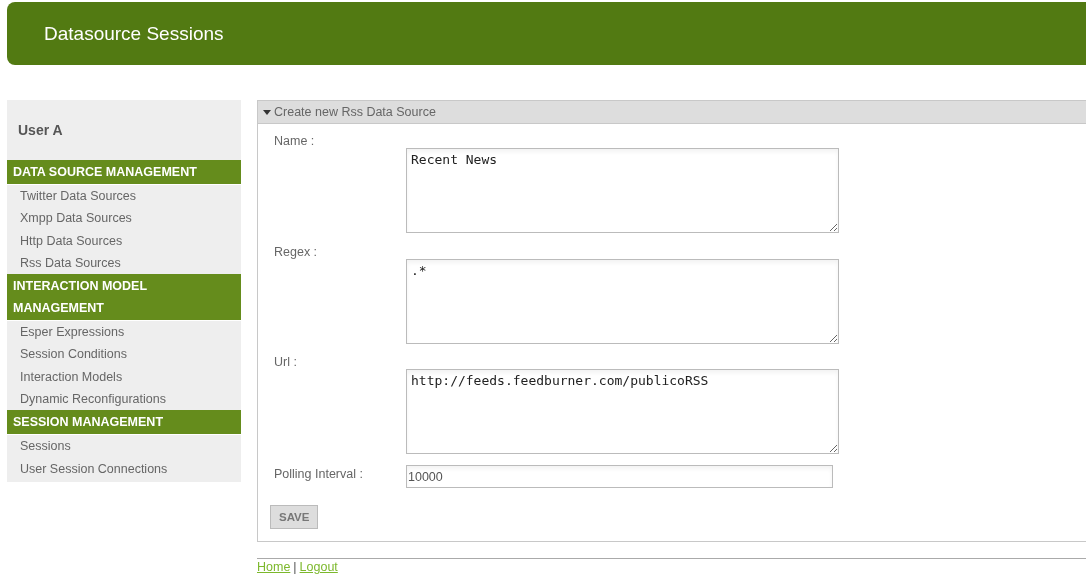 This screenshot has width=1086, height=580. Describe the element at coordinates (124, 263) in the screenshot. I see `sidebar-link: Rss Data Sources` at that location.